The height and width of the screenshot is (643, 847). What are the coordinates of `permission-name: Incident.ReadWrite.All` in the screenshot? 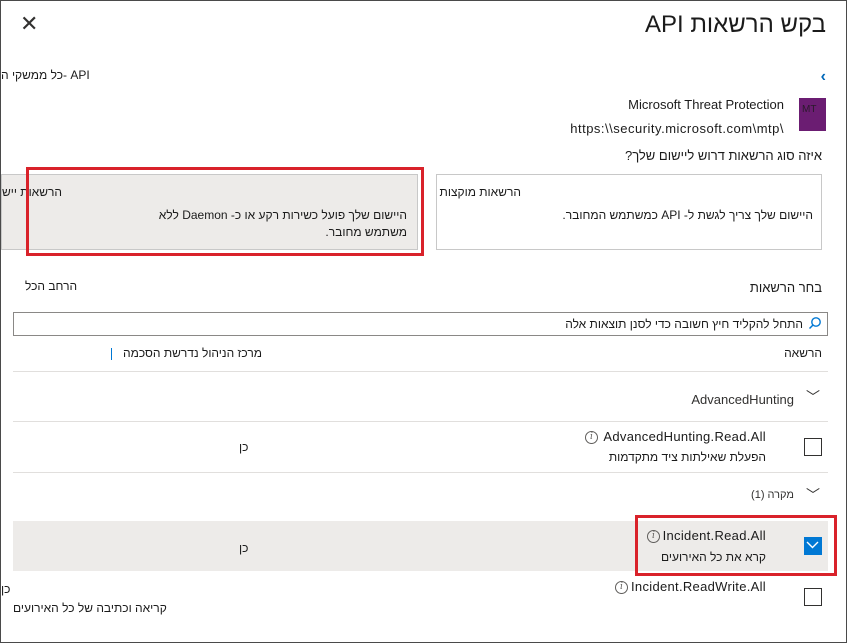 It's located at (698, 586).